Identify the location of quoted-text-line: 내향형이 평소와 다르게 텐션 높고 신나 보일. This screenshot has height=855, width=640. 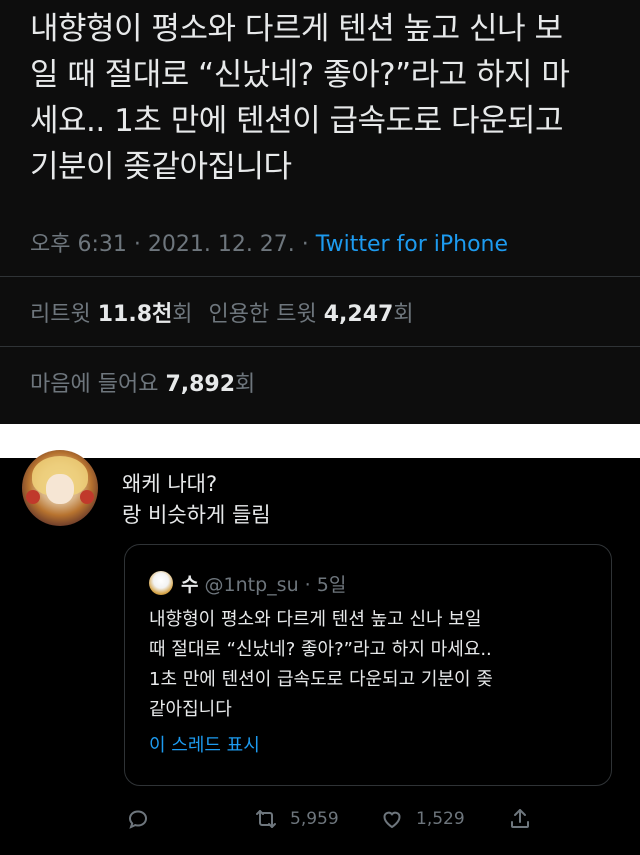
(315, 619).